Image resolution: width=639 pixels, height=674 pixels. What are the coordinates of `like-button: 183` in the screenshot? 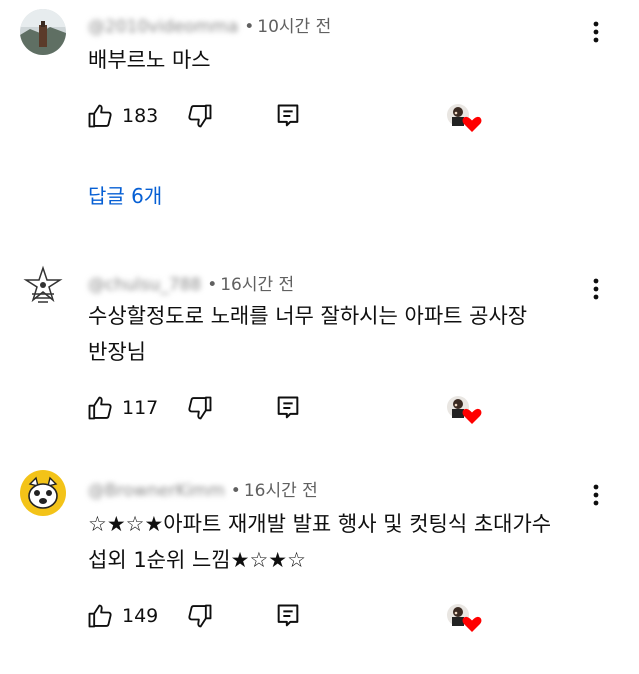 It's located at (122, 116).